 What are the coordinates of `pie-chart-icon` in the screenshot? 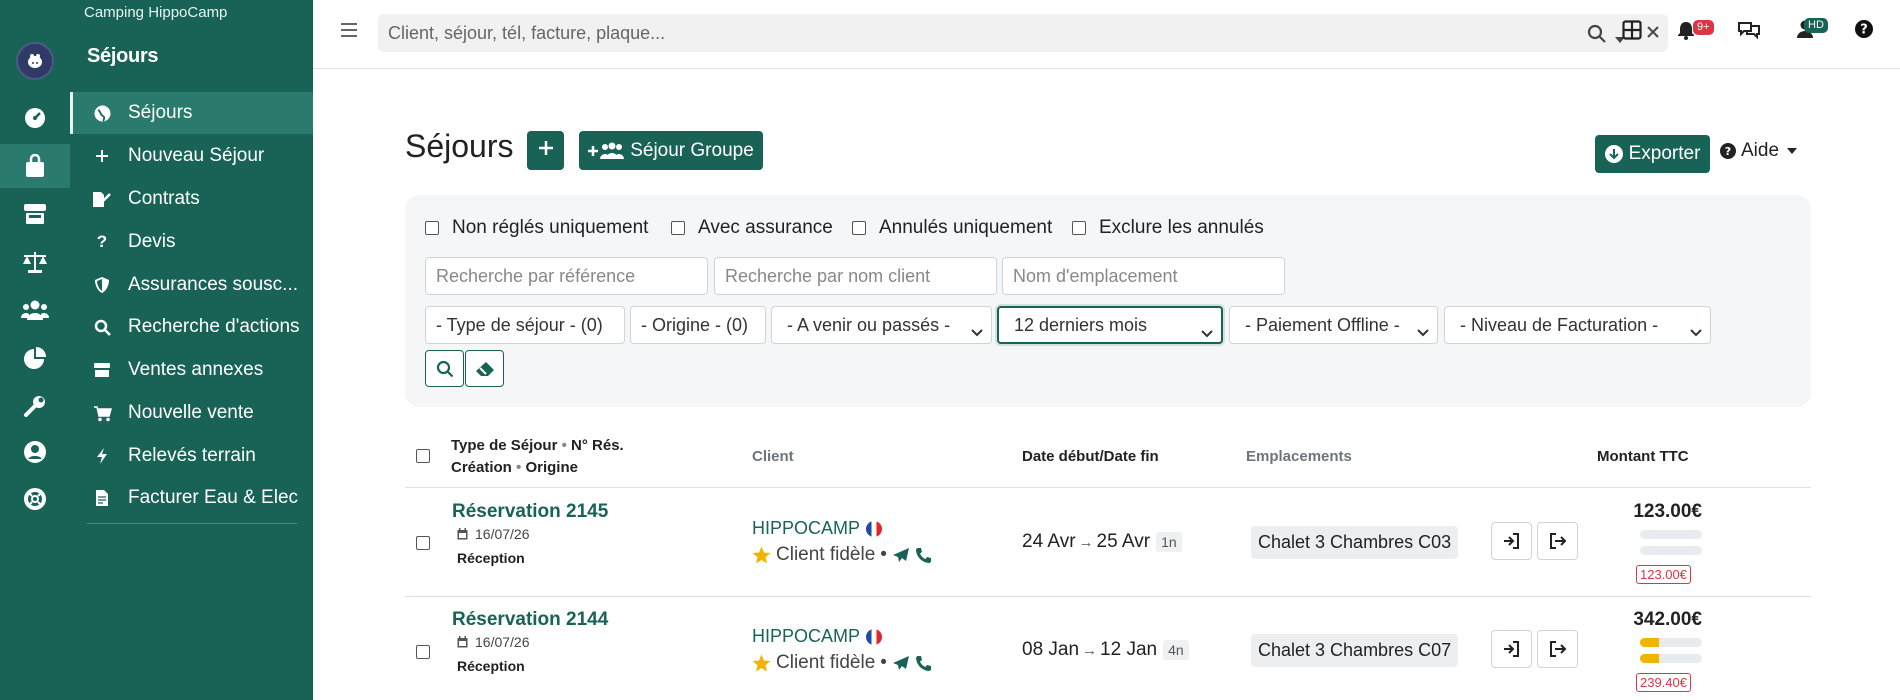 It's located at (35, 358).